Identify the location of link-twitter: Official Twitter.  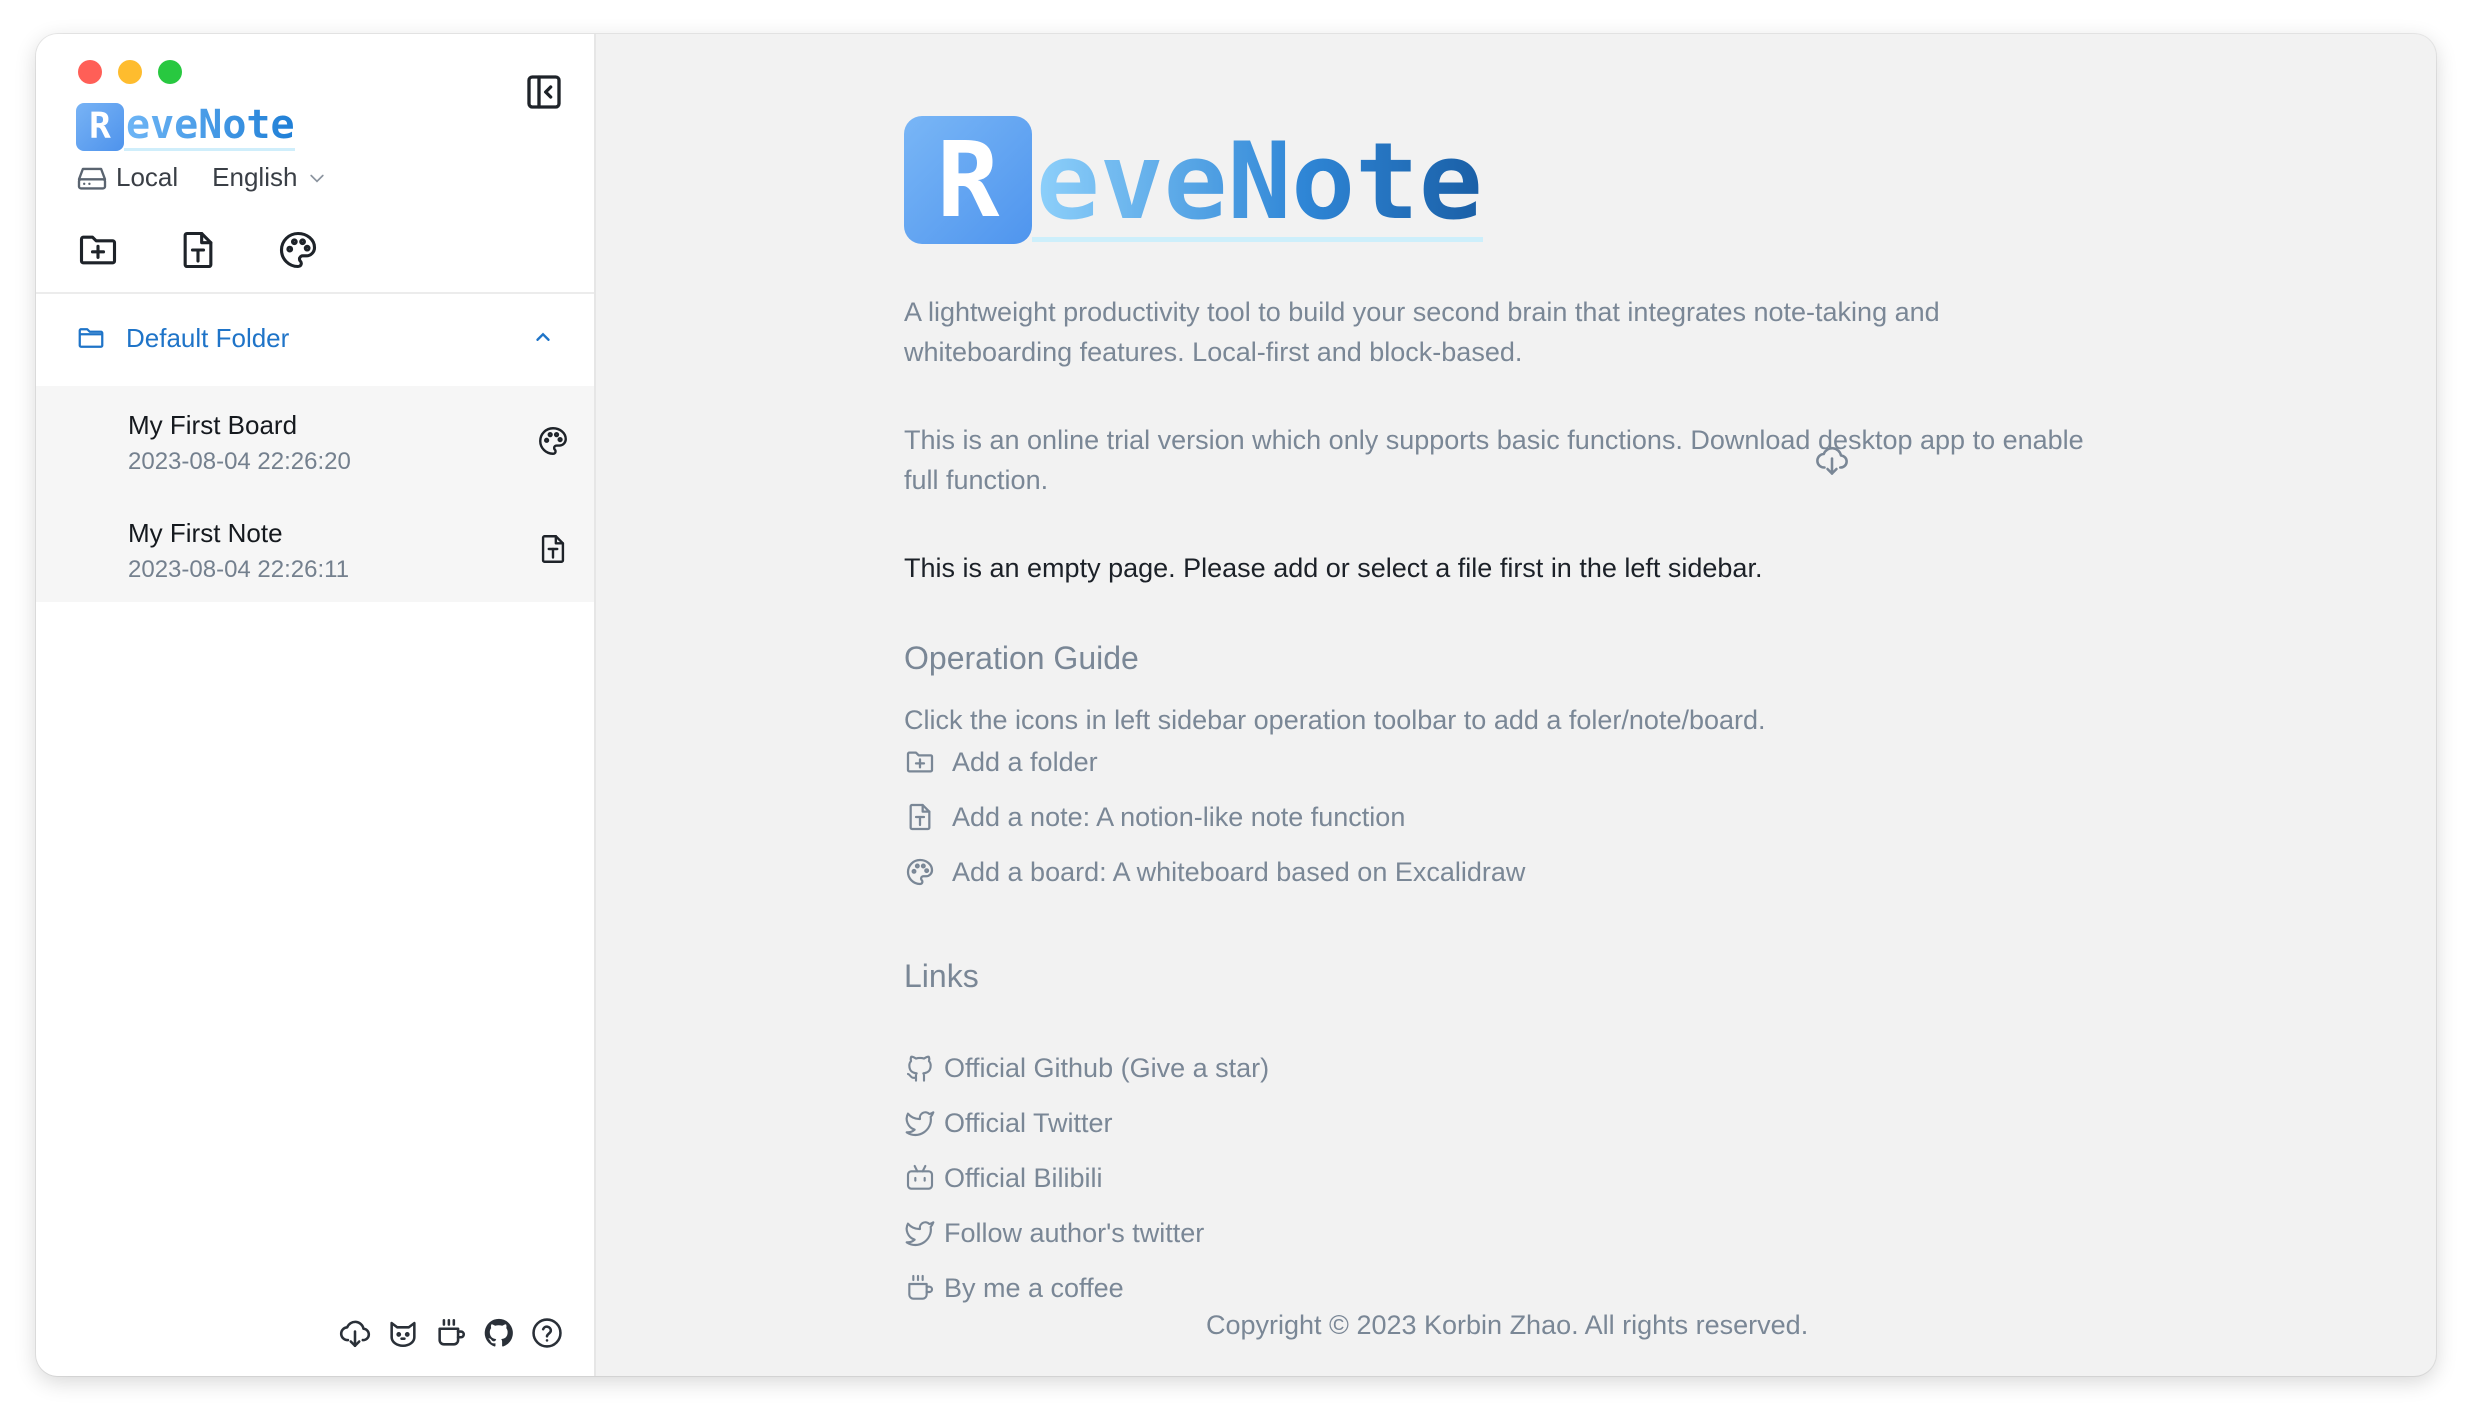
(1008, 1123).